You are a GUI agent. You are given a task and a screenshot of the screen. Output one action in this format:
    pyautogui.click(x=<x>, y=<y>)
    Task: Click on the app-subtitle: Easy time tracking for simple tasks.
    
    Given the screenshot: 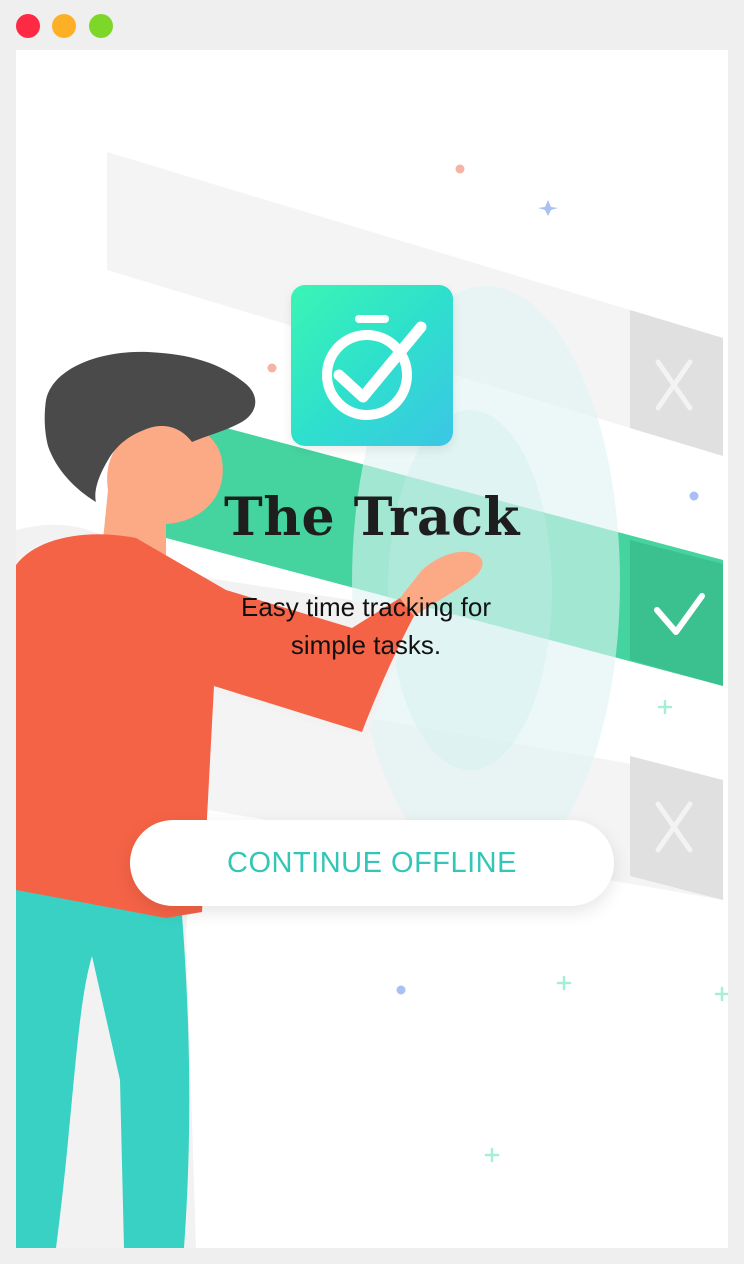 What is the action you would take?
    pyautogui.click(x=366, y=626)
    